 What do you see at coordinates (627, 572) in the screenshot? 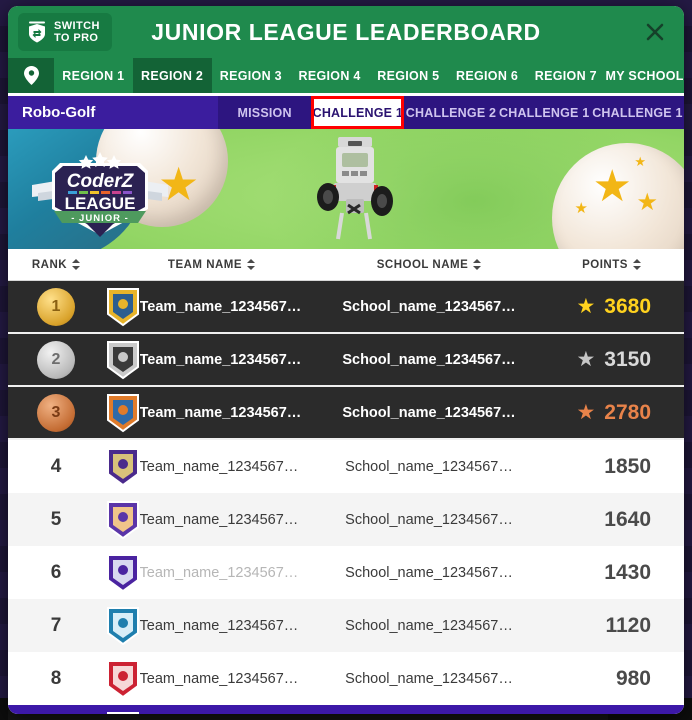
I see `points-value: 1430` at bounding box center [627, 572].